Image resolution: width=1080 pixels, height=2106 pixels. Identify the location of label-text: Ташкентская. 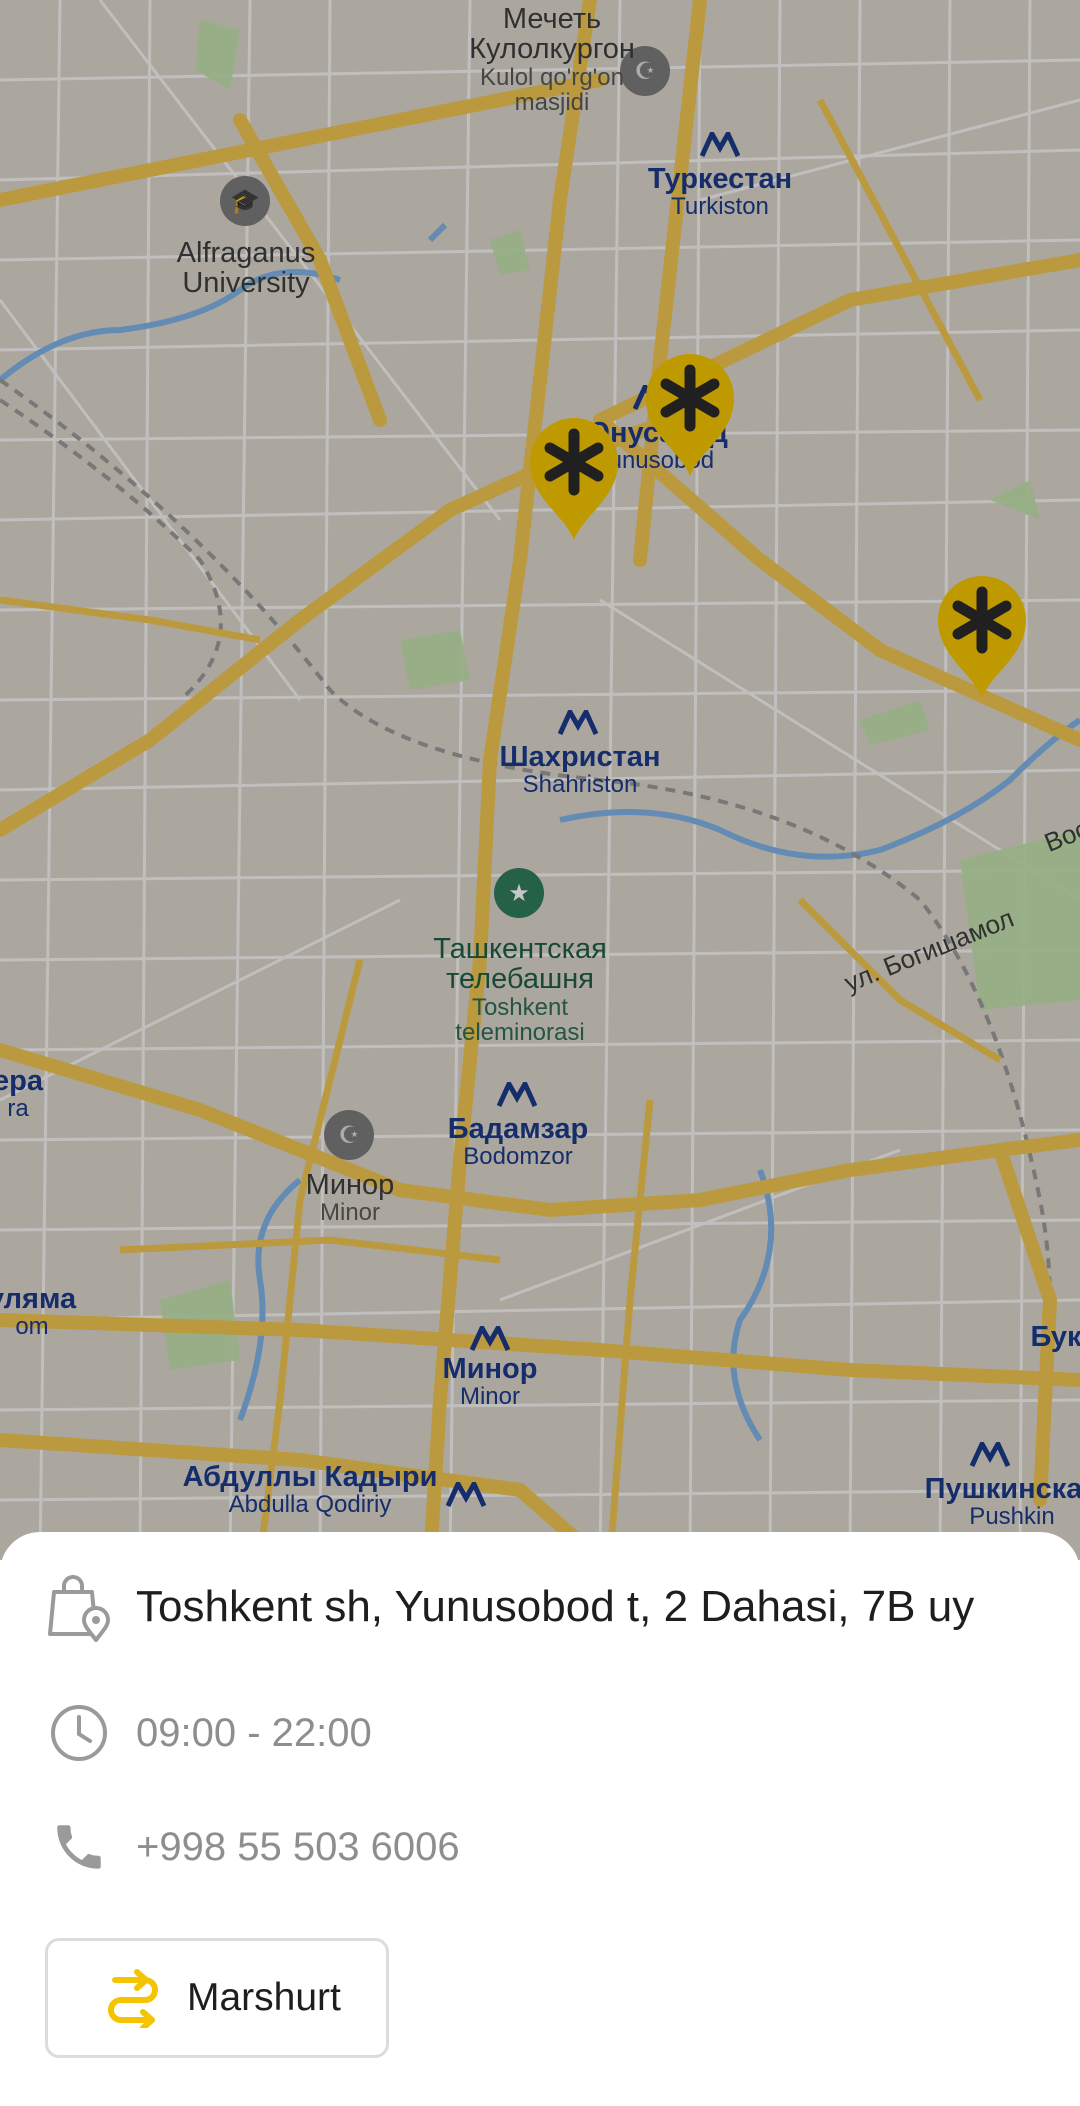
(520, 949).